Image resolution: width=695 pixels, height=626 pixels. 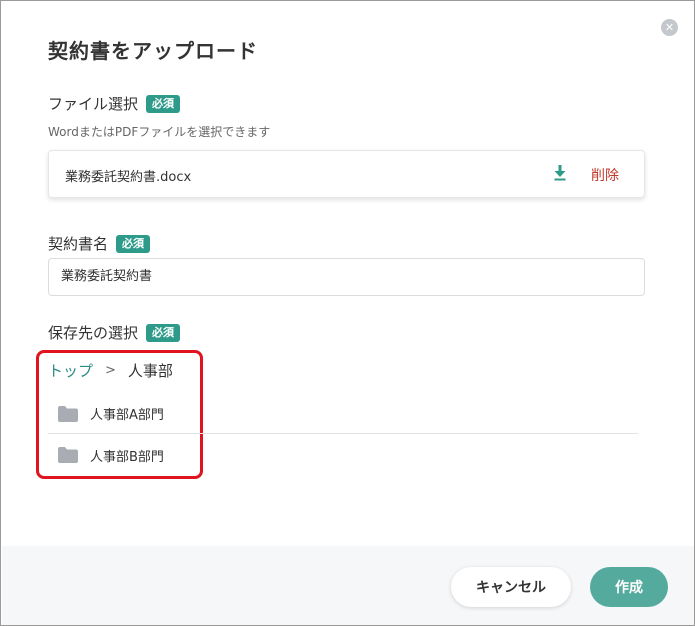 I want to click on destination-label-text: 保存先の選択, so click(x=93, y=333).